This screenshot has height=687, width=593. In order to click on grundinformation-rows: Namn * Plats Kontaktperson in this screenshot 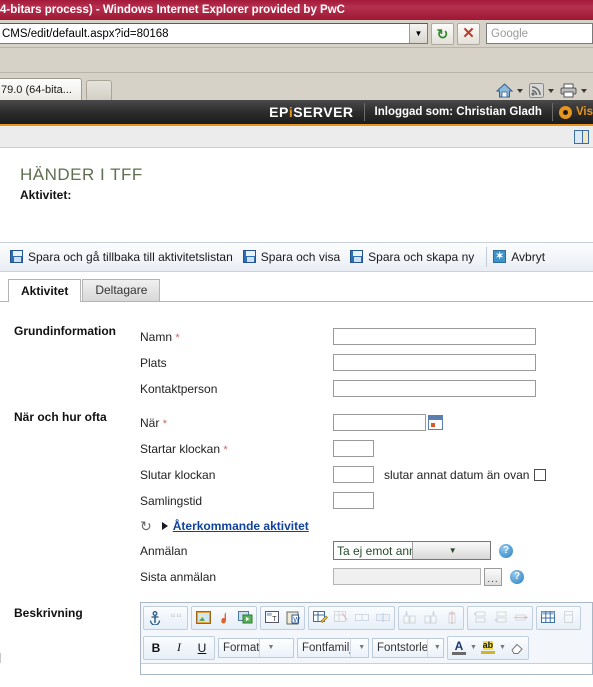, I will do `click(366, 363)`.